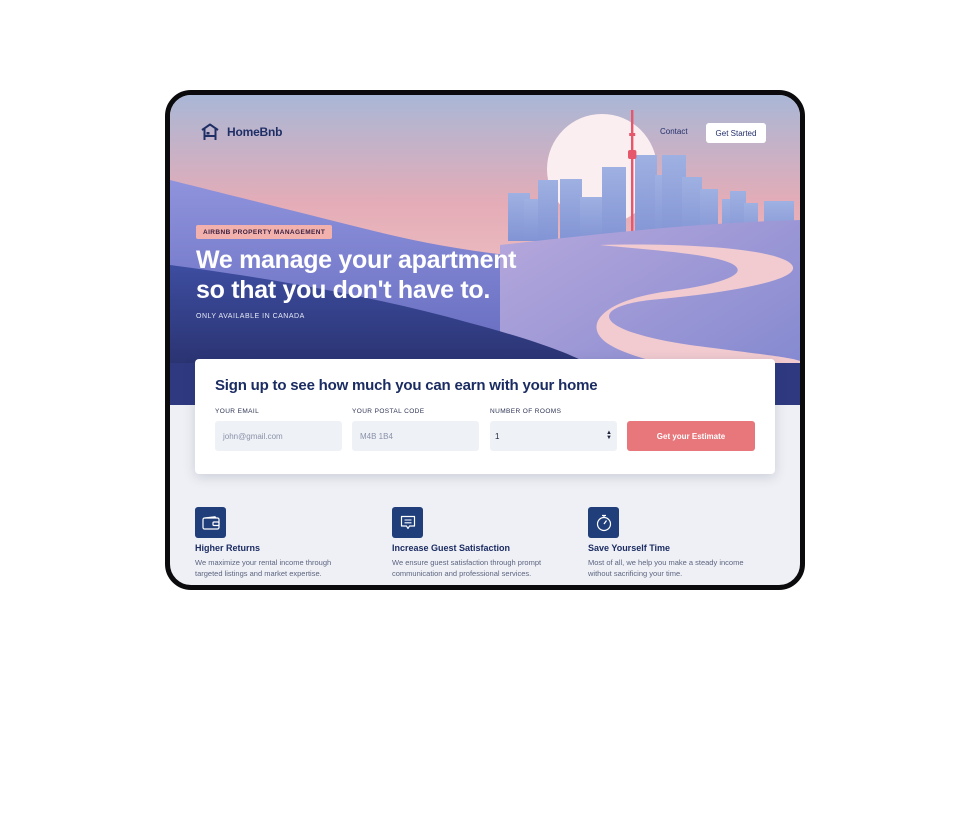 The height and width of the screenshot is (840, 972). Describe the element at coordinates (250, 316) in the screenshot. I see `availability-note: ONLY AVAILABLE IN CANADA` at that location.